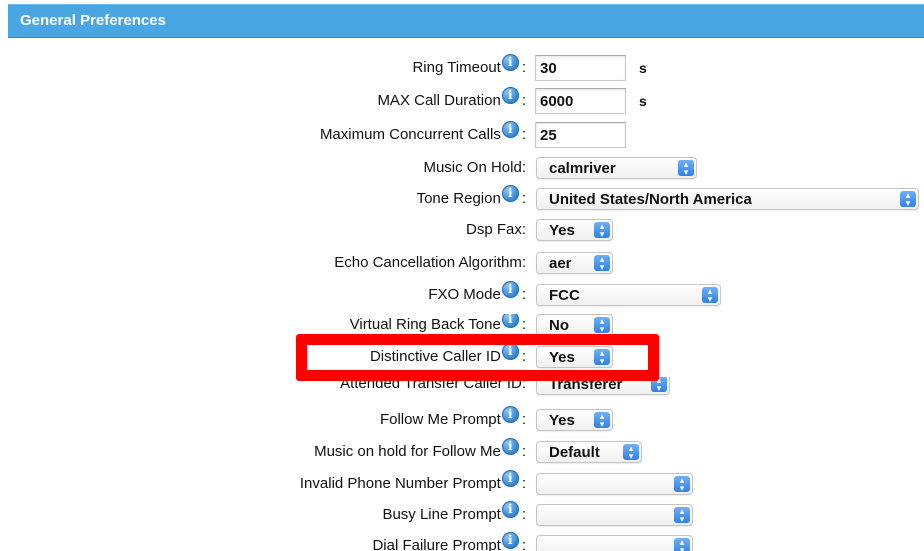  What do you see at coordinates (447, 354) in the screenshot?
I see `distinctive-caller-id-label: Distinctive Caller ID i :` at bounding box center [447, 354].